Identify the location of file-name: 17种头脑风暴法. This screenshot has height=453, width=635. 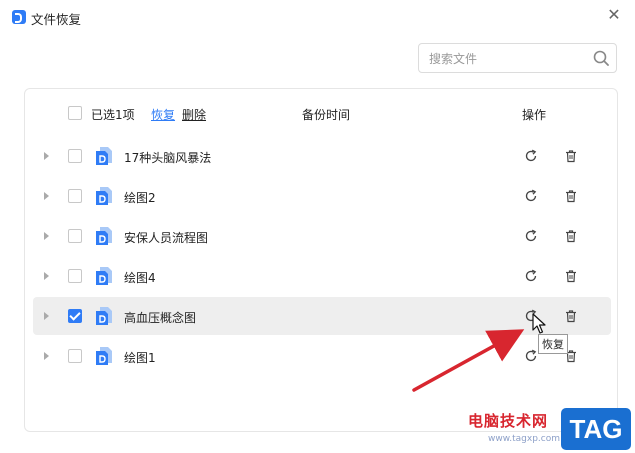
(168, 158).